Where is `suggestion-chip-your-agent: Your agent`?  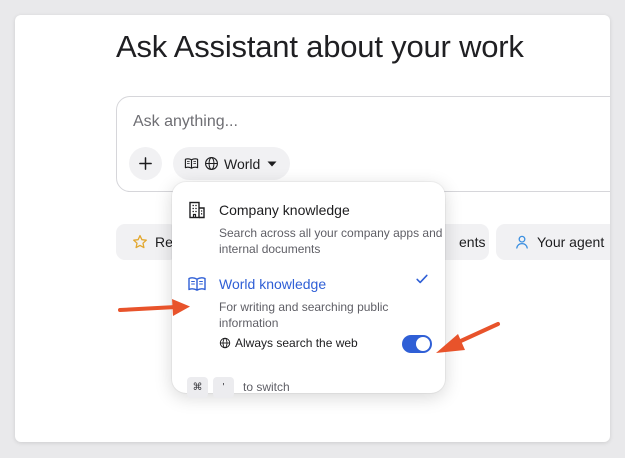
suggestion-chip-your-agent: Your agent is located at coordinates (553, 242).